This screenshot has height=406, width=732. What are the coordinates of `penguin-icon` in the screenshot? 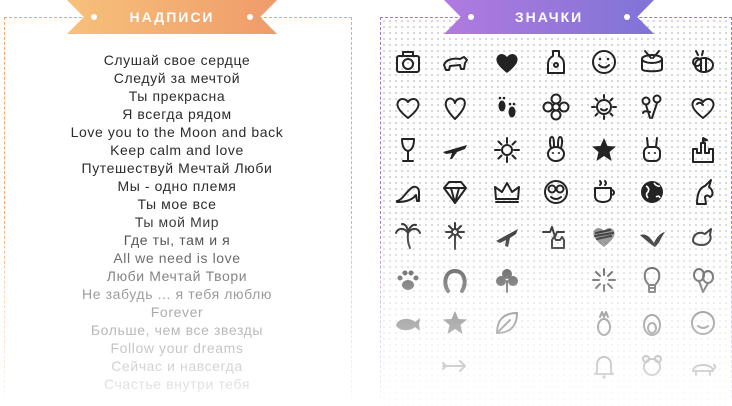 It's located at (652, 323).